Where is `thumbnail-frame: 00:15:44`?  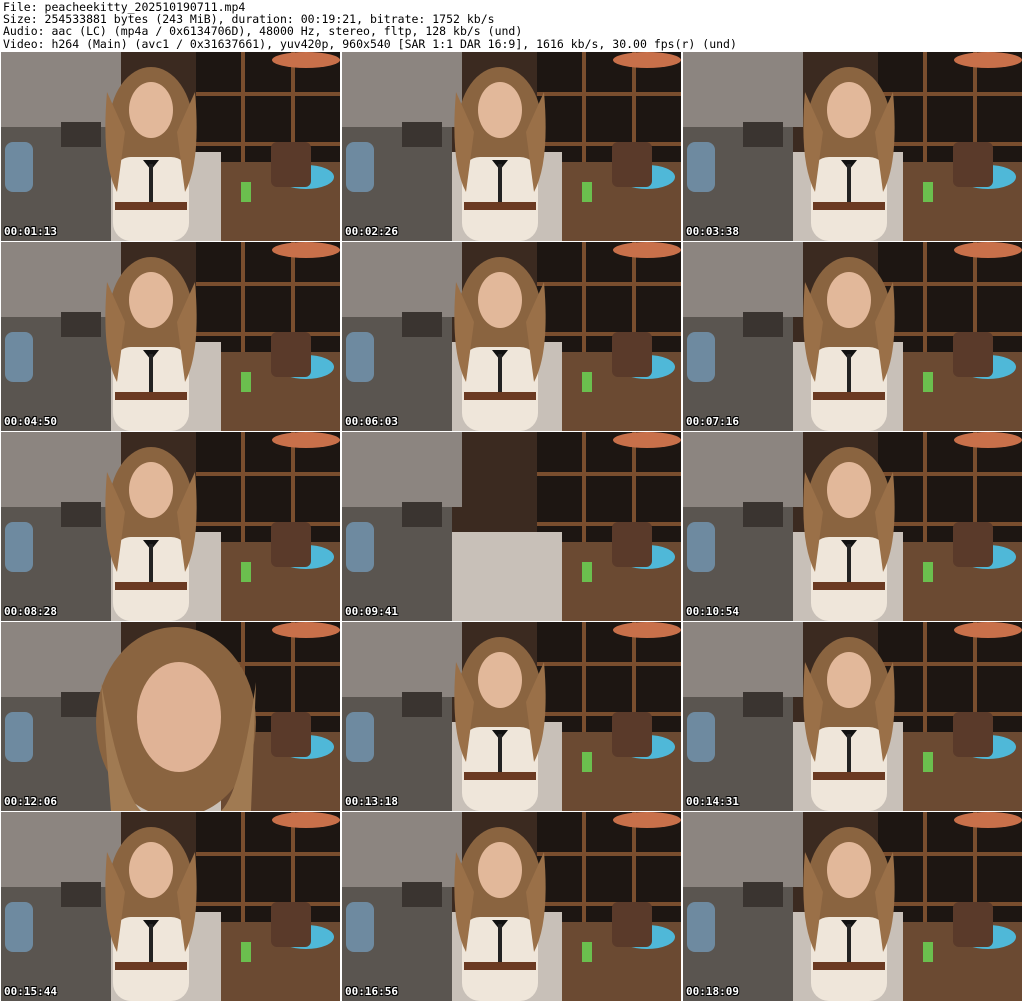
thumbnail-frame: 00:15:44 is located at coordinates (170, 906).